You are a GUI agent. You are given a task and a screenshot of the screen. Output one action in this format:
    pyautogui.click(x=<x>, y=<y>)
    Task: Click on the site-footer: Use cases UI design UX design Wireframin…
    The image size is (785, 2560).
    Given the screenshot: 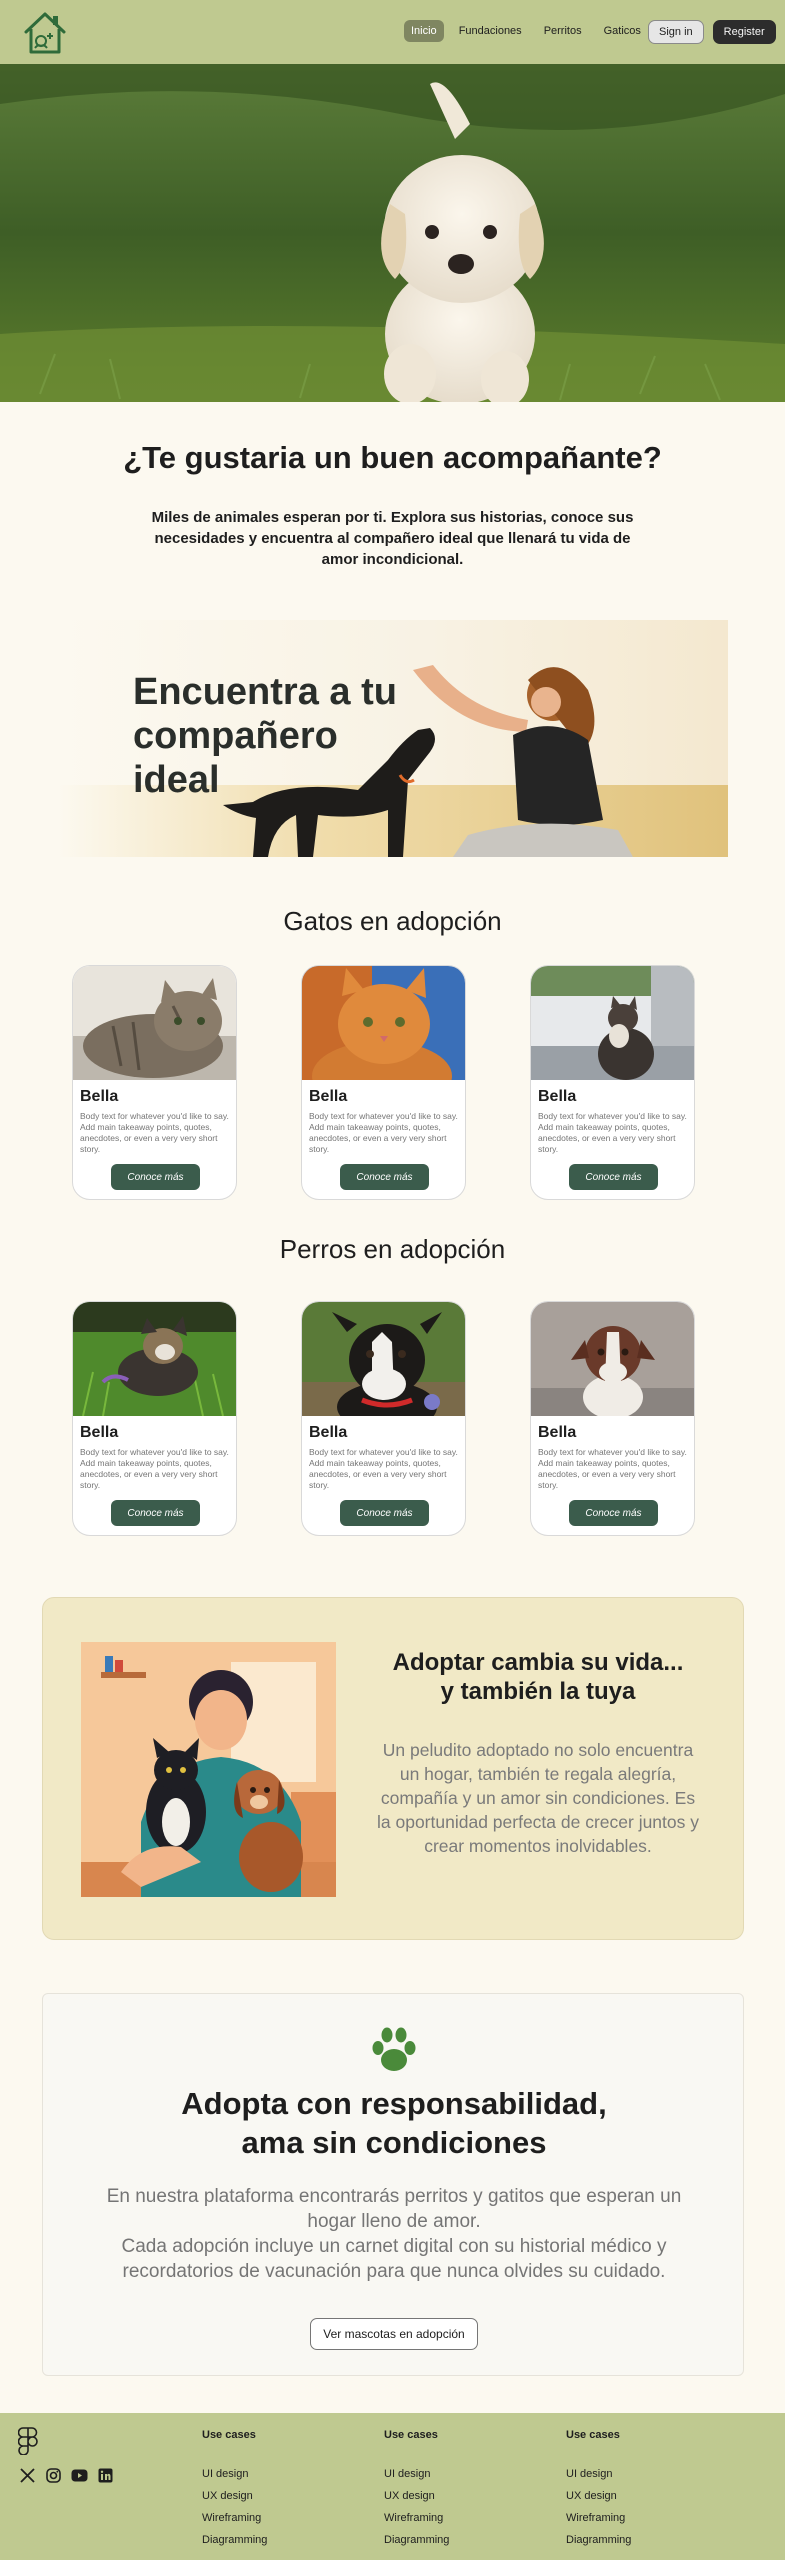 What is the action you would take?
    pyautogui.click(x=392, y=2486)
    